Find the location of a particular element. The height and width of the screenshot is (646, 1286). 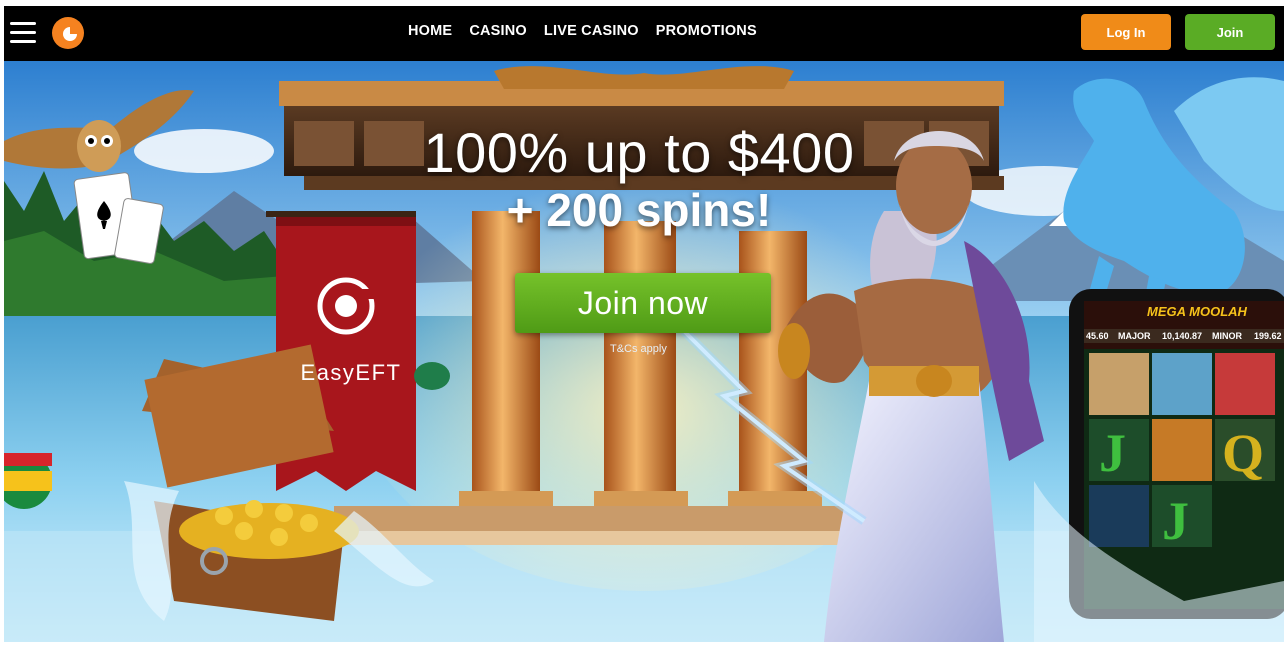

slot-left-value: 45.60 is located at coordinates (1097, 336).